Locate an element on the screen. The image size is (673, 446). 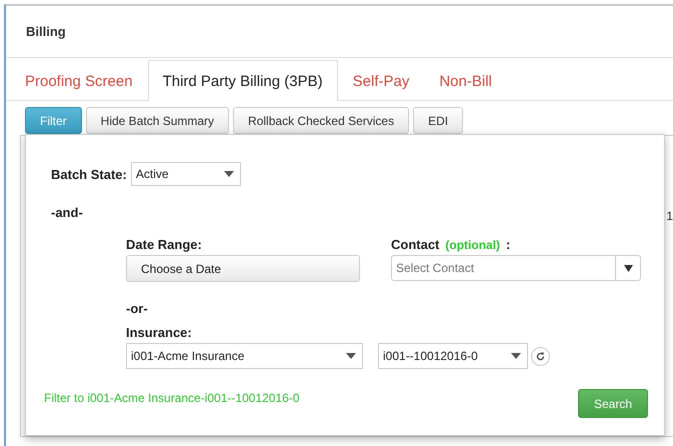
contact-label: Contact is located at coordinates (415, 244).